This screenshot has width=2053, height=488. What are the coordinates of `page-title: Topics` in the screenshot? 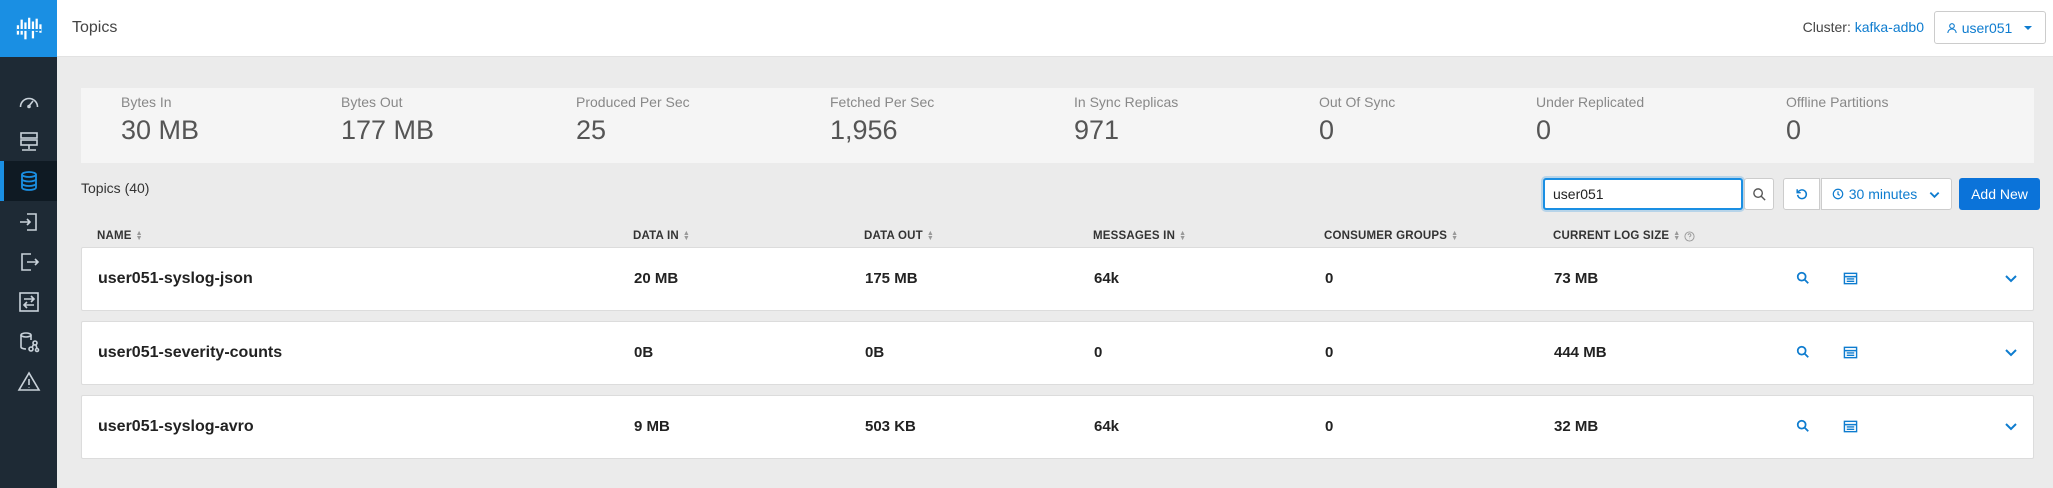 It's located at (95, 27).